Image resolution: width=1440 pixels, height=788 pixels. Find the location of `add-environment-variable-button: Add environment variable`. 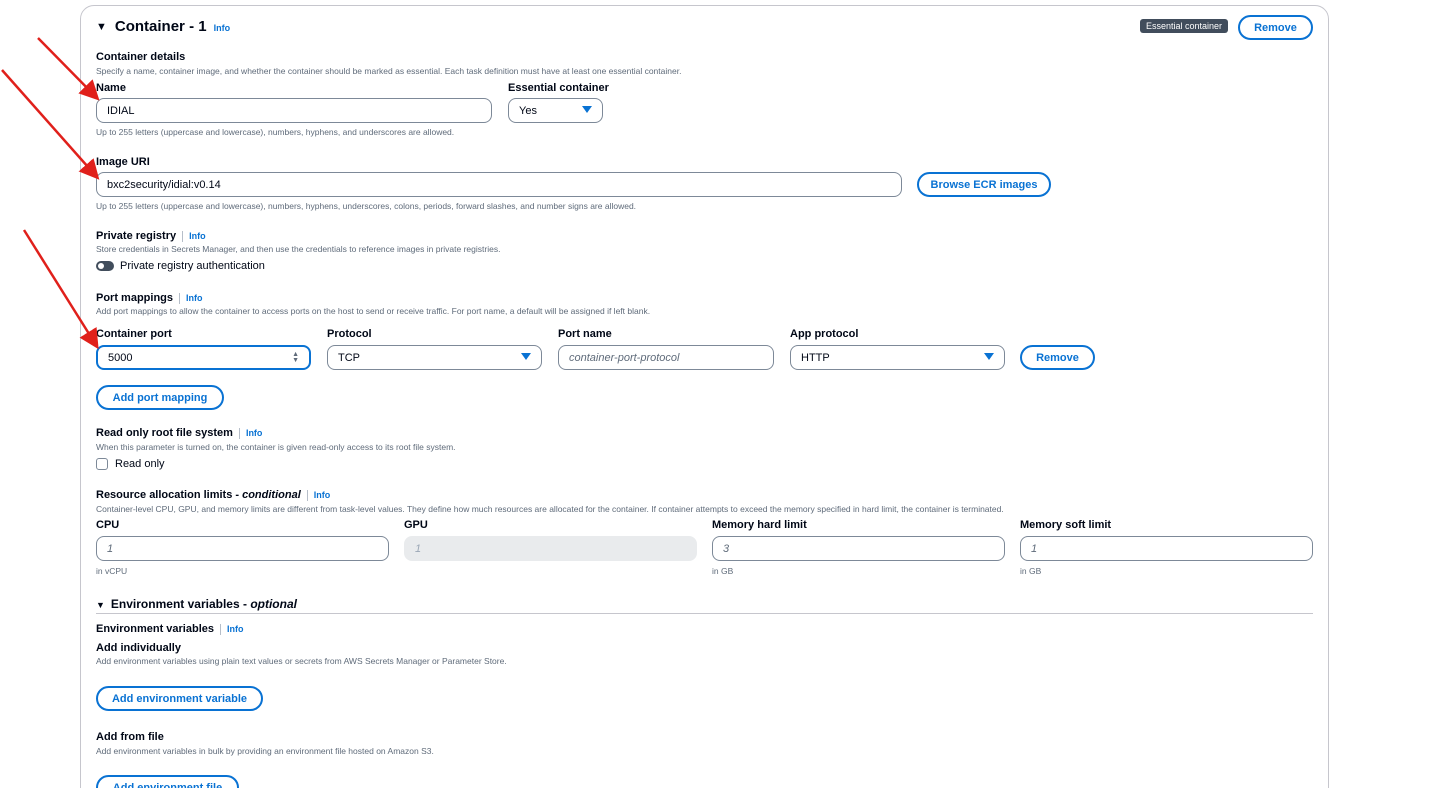

add-environment-variable-button: Add environment variable is located at coordinates (179, 698).